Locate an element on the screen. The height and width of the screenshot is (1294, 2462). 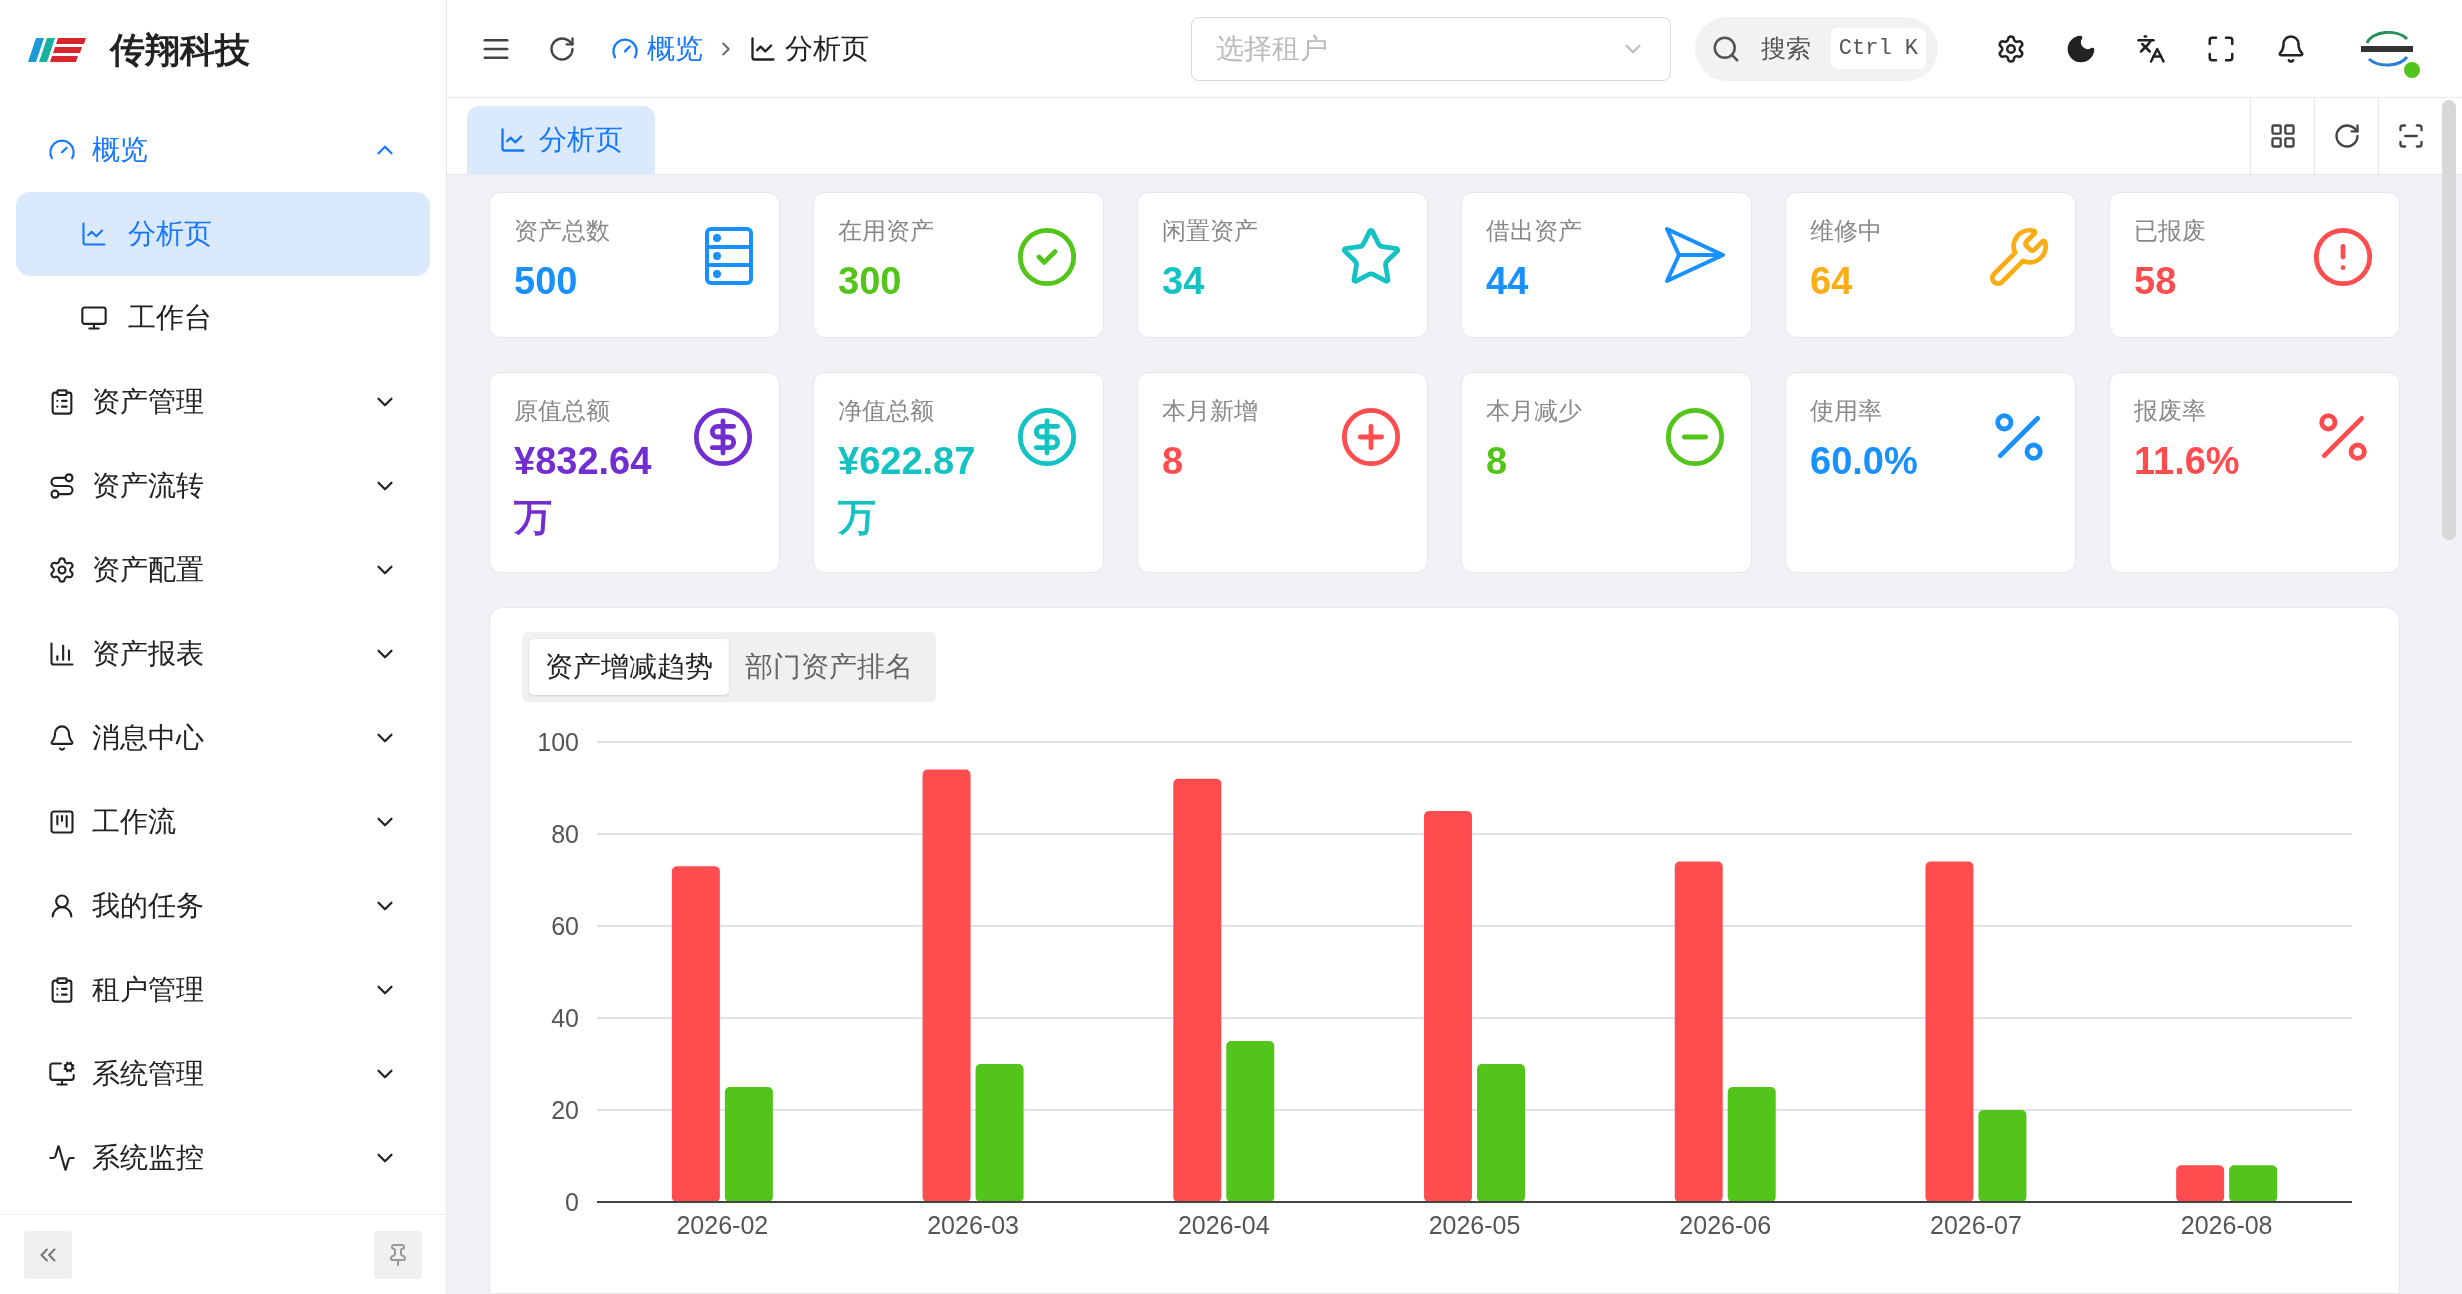
bar-chart-icon is located at coordinates (62, 654).